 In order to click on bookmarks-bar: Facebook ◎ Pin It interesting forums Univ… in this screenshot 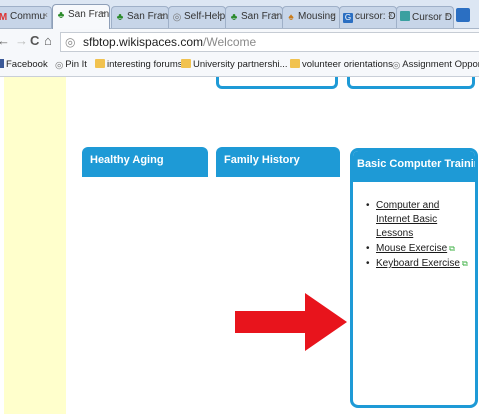, I will do `click(239, 66)`.